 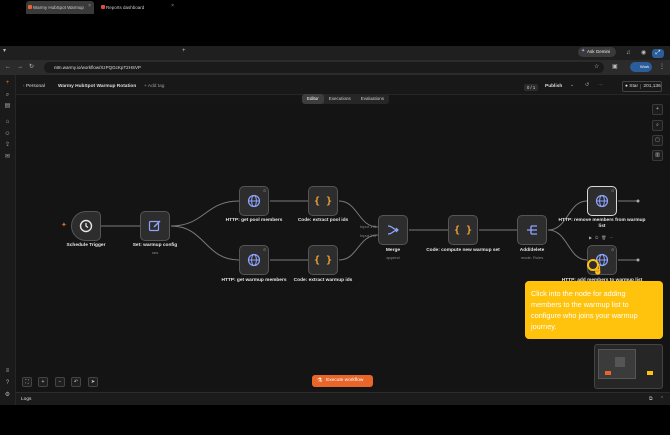 What do you see at coordinates (343, 398) in the screenshot?
I see `logs-panel: Logs ⧉ ⌃` at bounding box center [343, 398].